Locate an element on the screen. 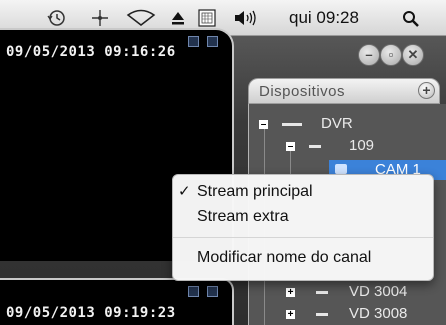 This screenshot has height=325, width=446. tree-item-109: – 109 is located at coordinates (347, 146).